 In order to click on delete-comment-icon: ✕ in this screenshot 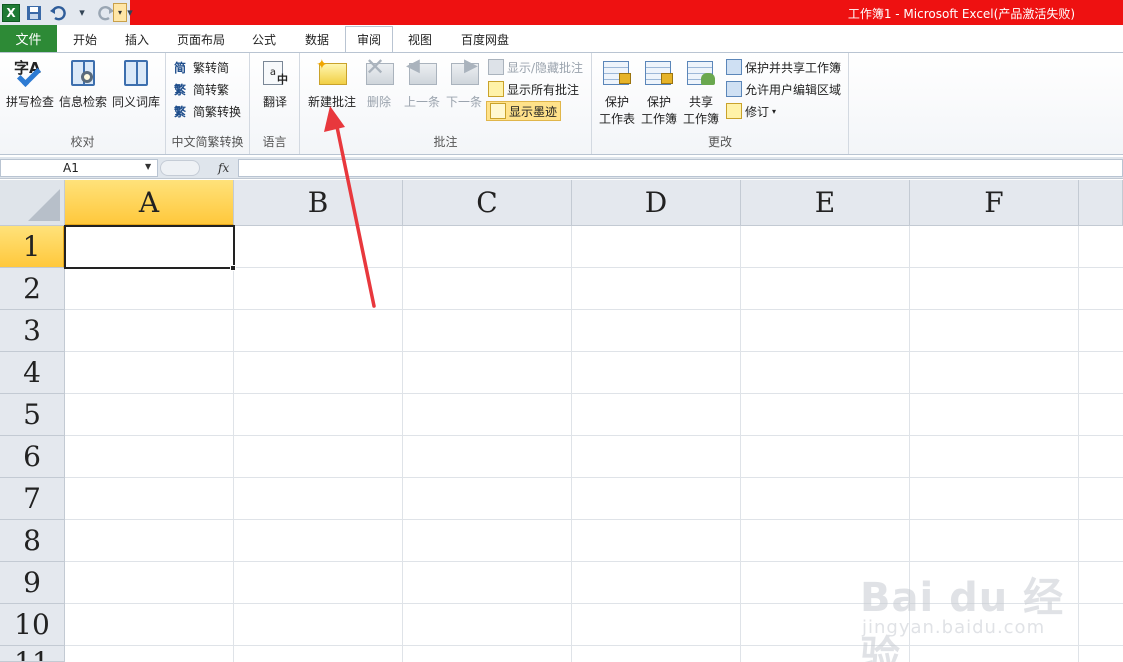, I will do `click(379, 71)`.